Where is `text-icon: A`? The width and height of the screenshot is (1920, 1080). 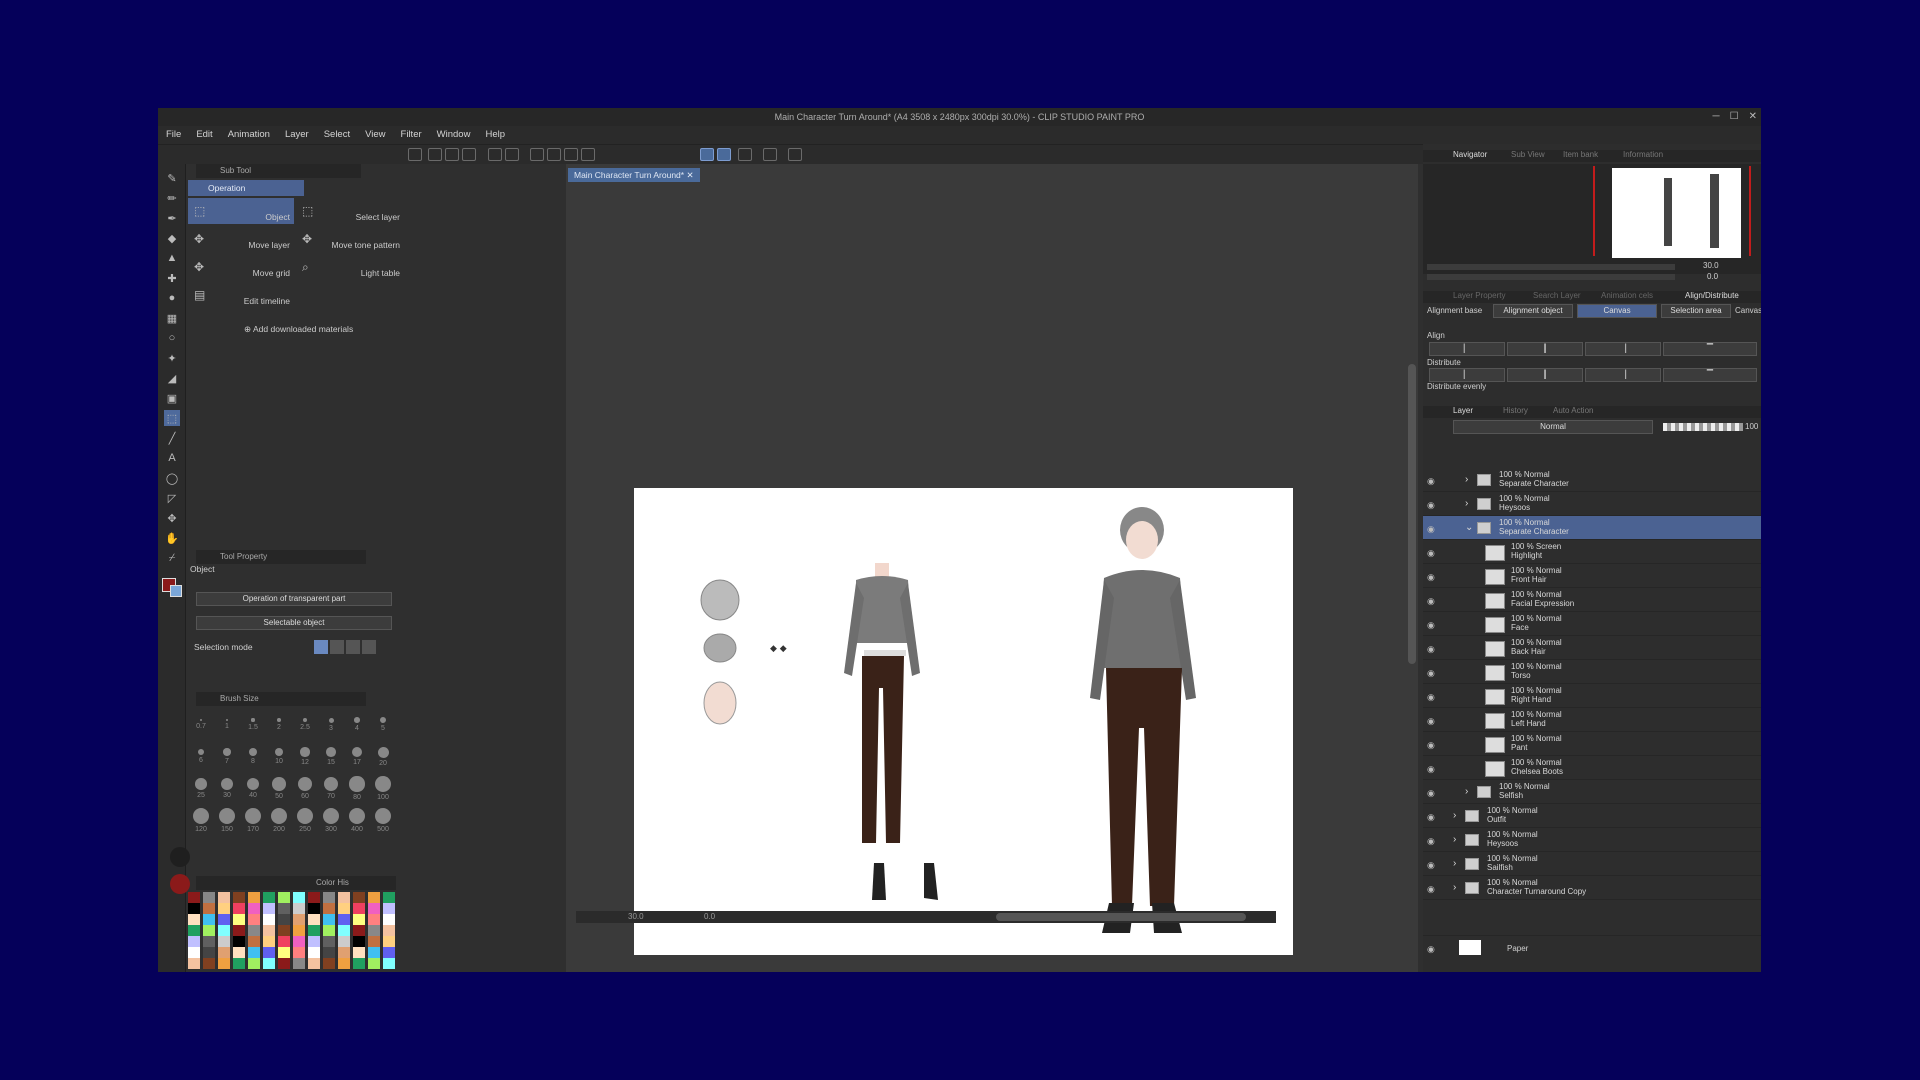 text-icon: A is located at coordinates (172, 458).